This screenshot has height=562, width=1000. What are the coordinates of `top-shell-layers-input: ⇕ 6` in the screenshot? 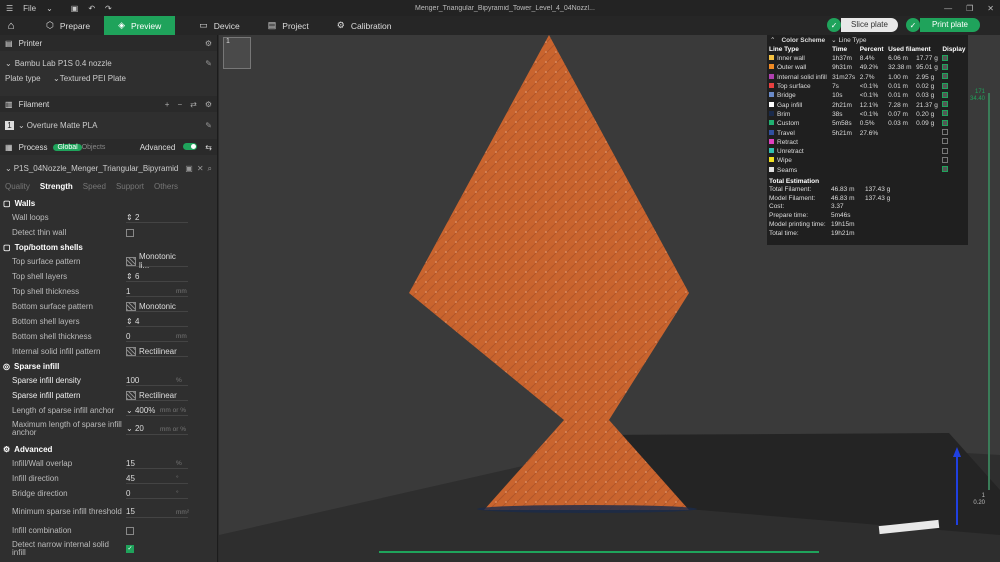 It's located at (157, 276).